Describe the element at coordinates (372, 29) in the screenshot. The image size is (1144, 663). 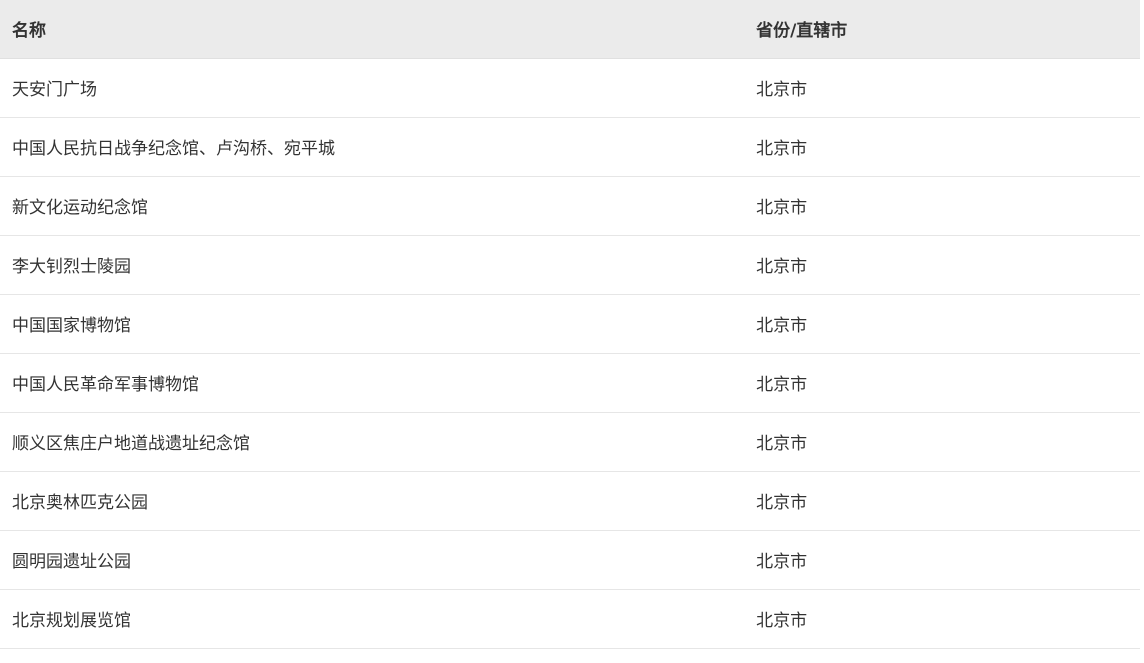
I see `header-name: 名称` at that location.